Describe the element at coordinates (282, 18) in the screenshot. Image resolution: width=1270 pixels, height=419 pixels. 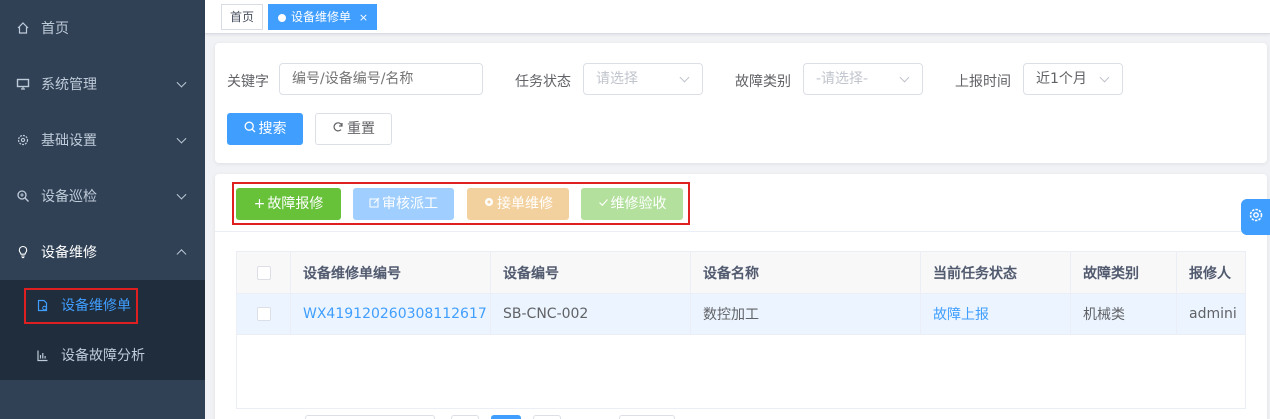
I see `active-dot-icon` at that location.